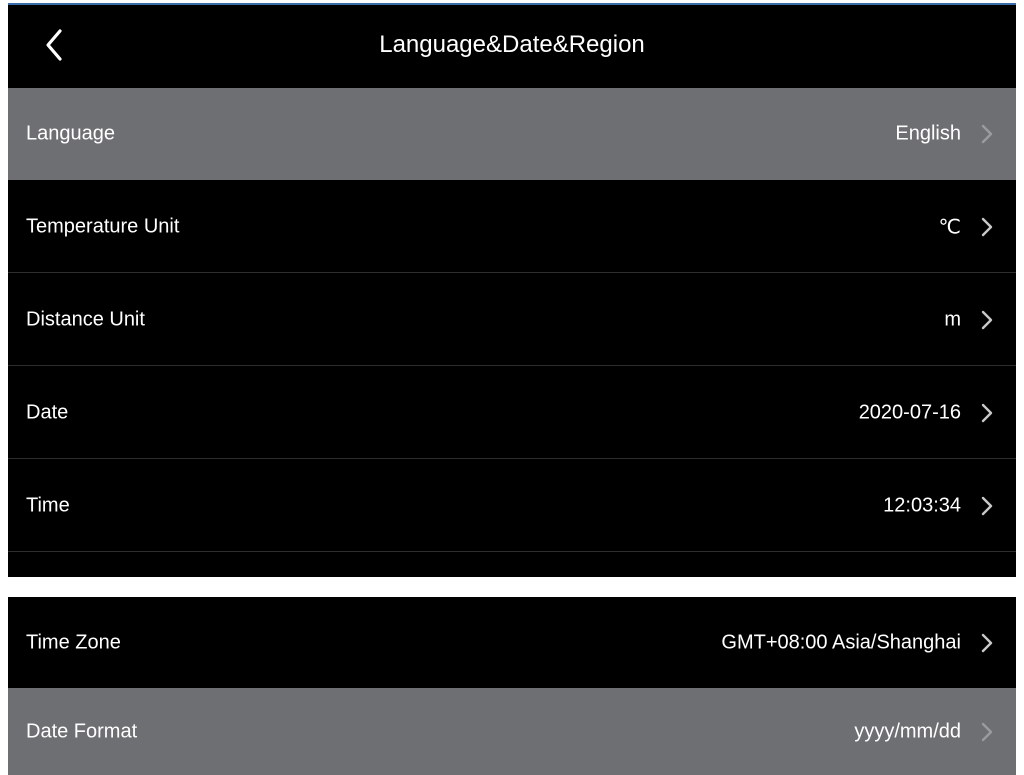 The height and width of the screenshot is (775, 1024). I want to click on setting-value: GMT+08:00 Asia/Shanghai, so click(841, 642).